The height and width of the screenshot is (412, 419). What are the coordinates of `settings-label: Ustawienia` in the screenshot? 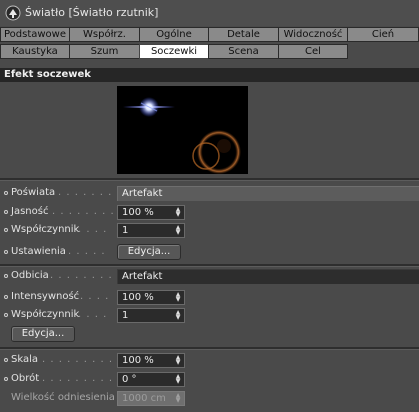 It's located at (38, 251).